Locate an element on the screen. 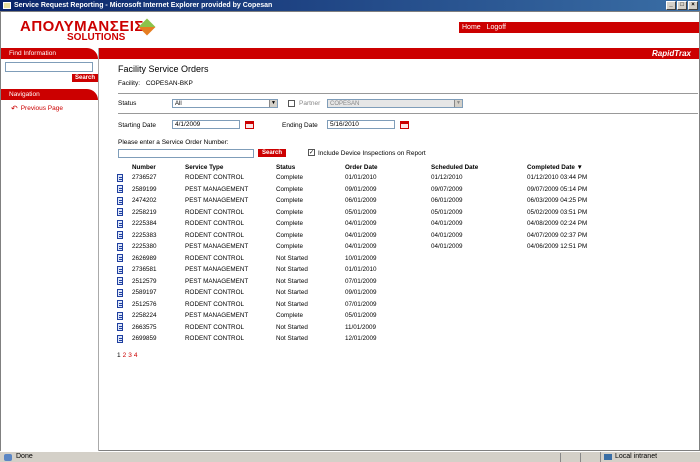 The width and height of the screenshot is (700, 462). cell-order-date: 07/01/2009 is located at coordinates (361, 304).